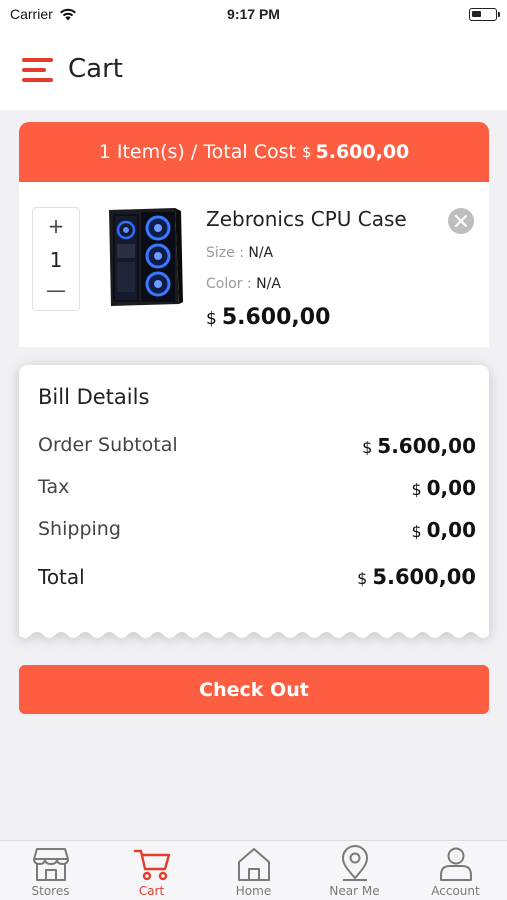 Image resolution: width=507 pixels, height=900 pixels. I want to click on product-image, so click(143, 258).